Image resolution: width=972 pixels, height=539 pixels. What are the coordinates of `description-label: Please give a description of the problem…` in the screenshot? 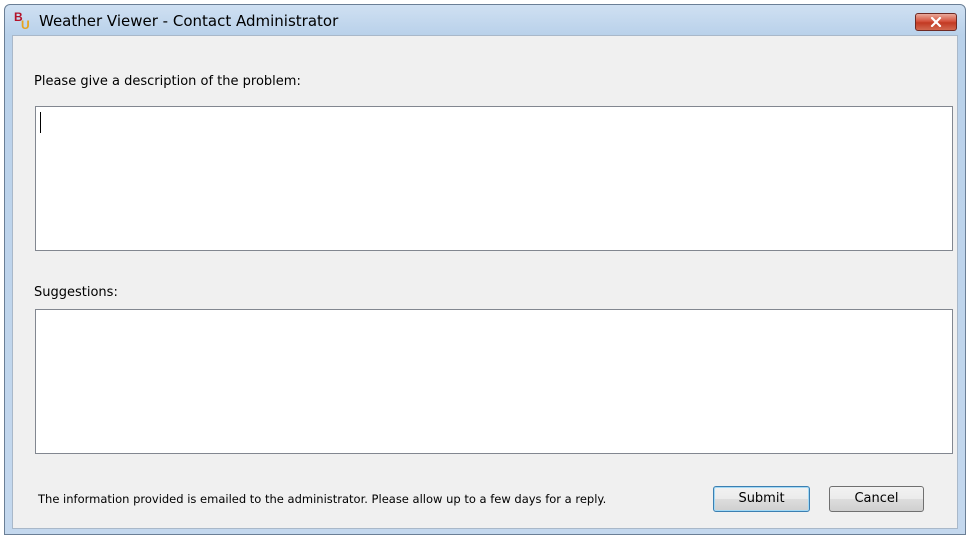 It's located at (167, 81).